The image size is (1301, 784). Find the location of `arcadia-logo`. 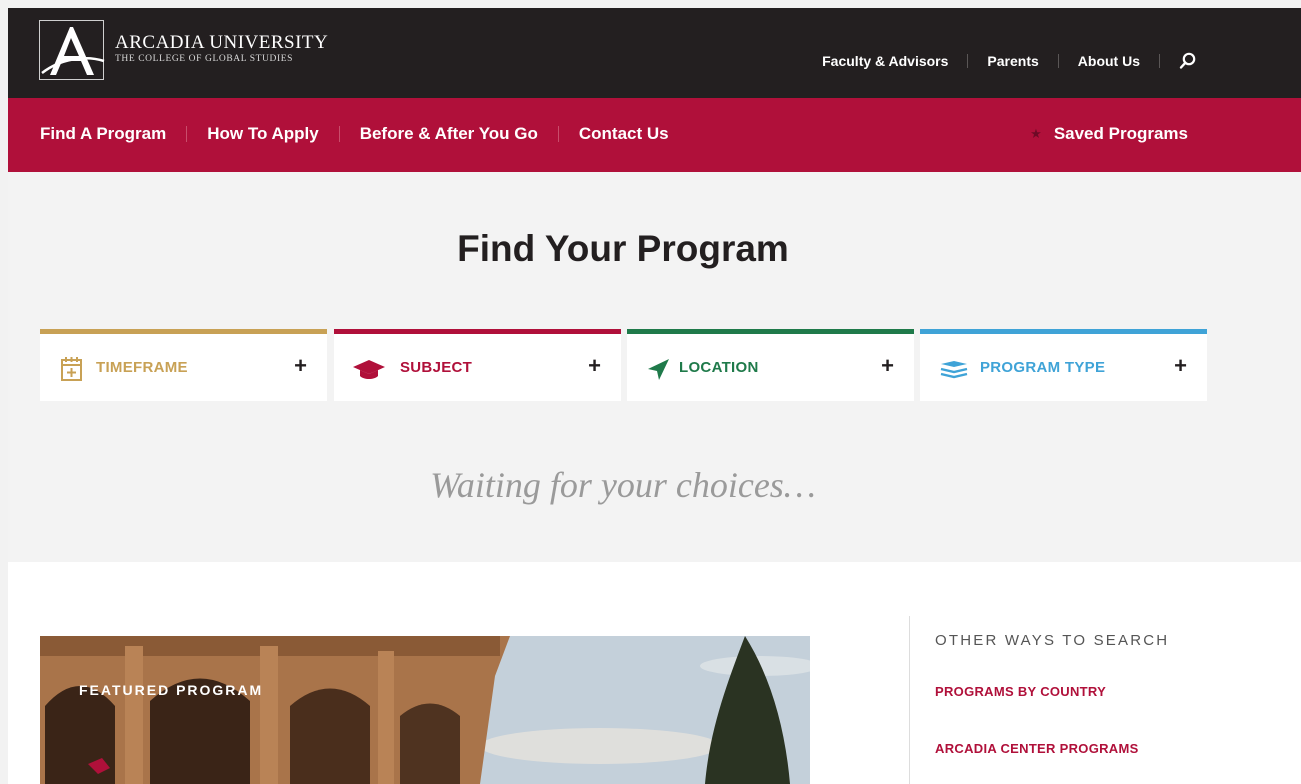

arcadia-logo is located at coordinates (72, 50).